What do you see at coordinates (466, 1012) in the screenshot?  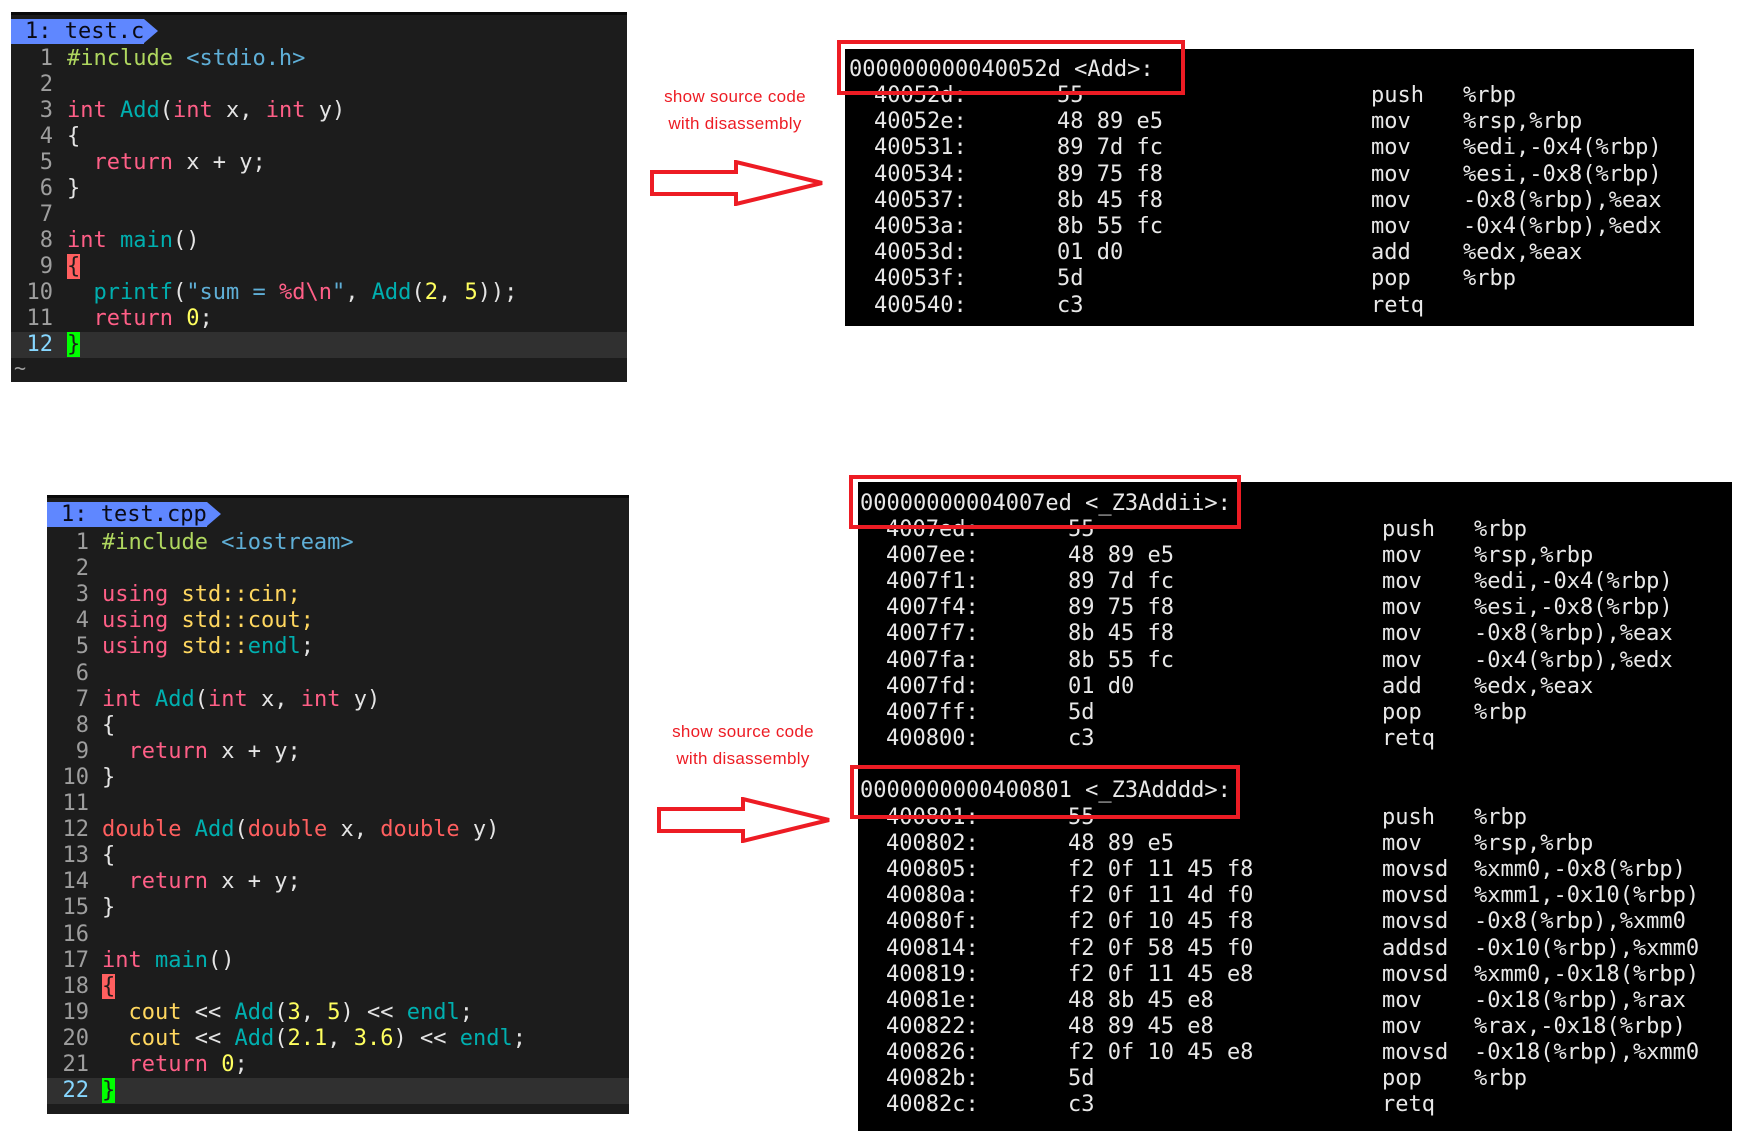 I see `code-token: ;` at bounding box center [466, 1012].